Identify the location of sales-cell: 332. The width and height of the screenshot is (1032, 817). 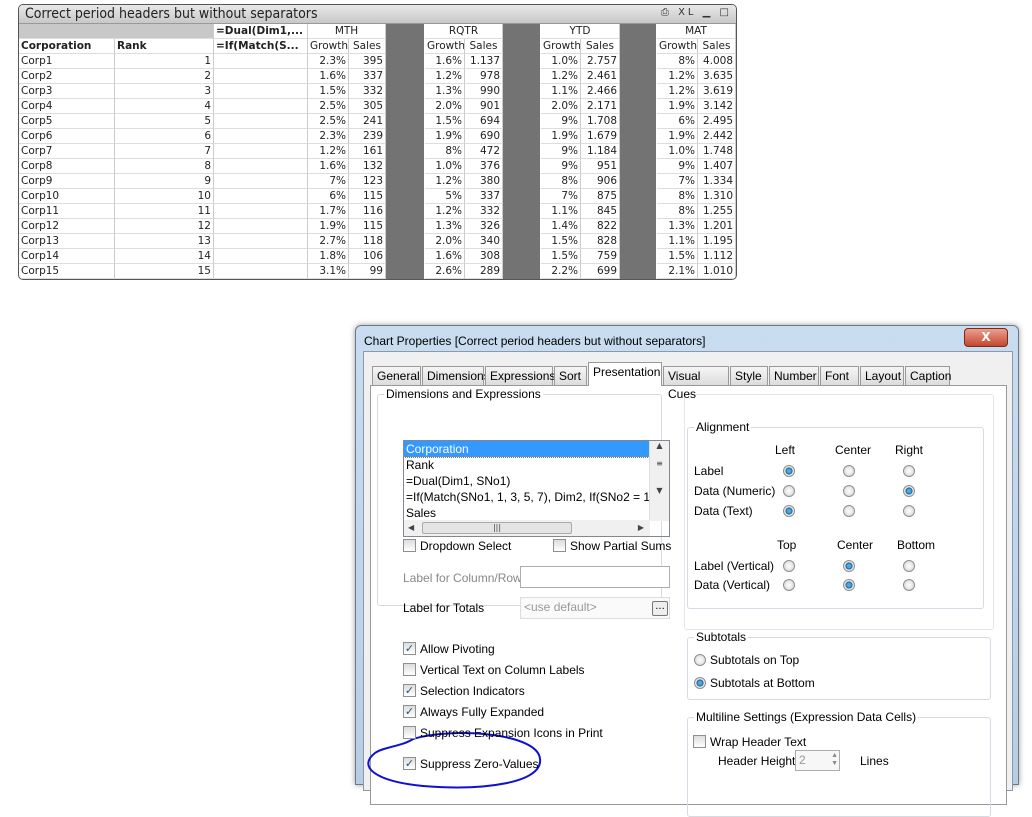
(484, 211).